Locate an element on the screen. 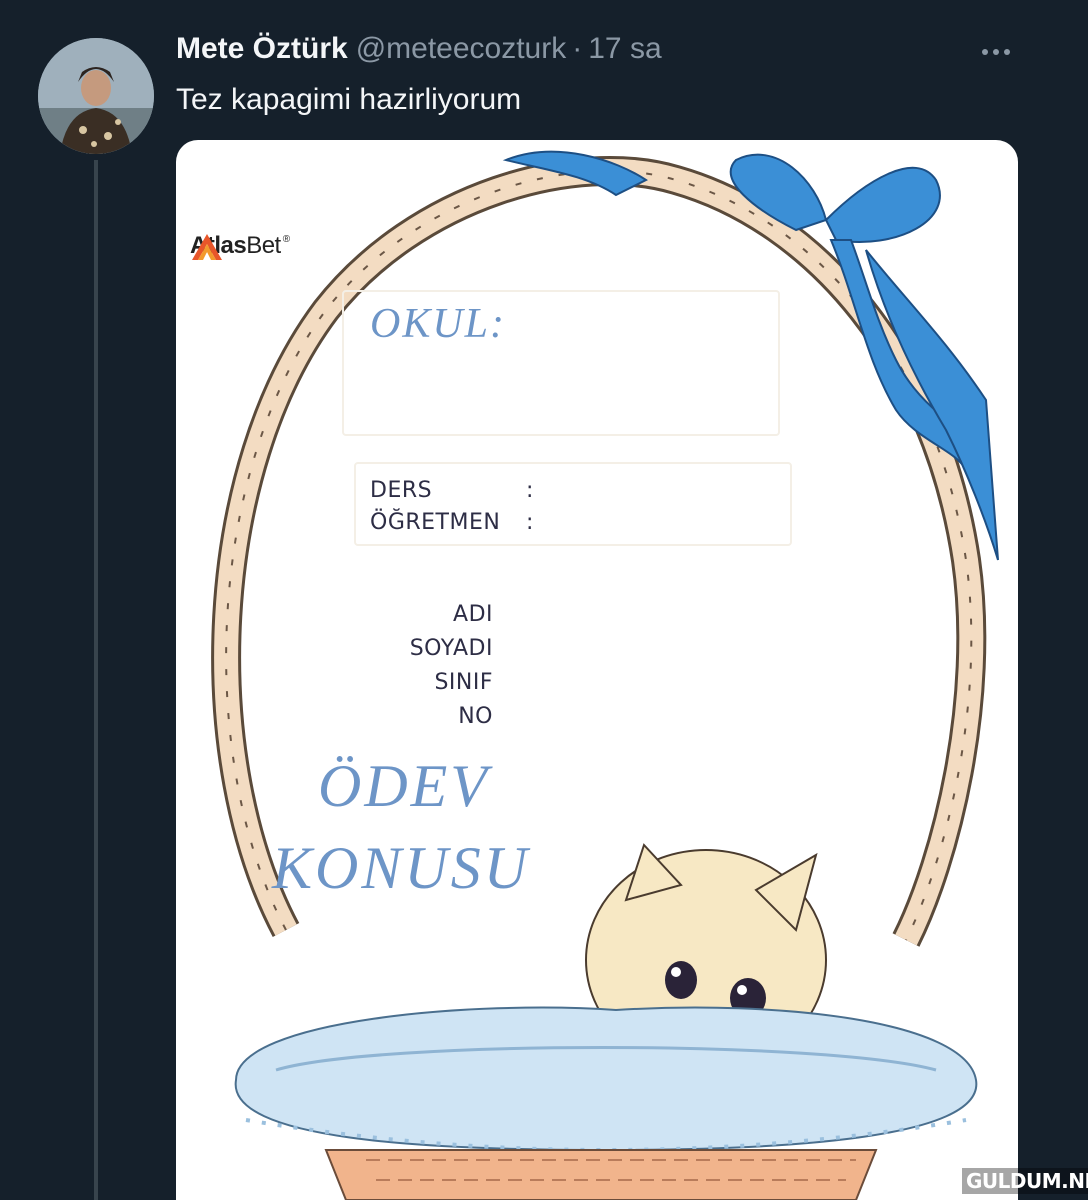  thread-line is located at coordinates (96, 680).